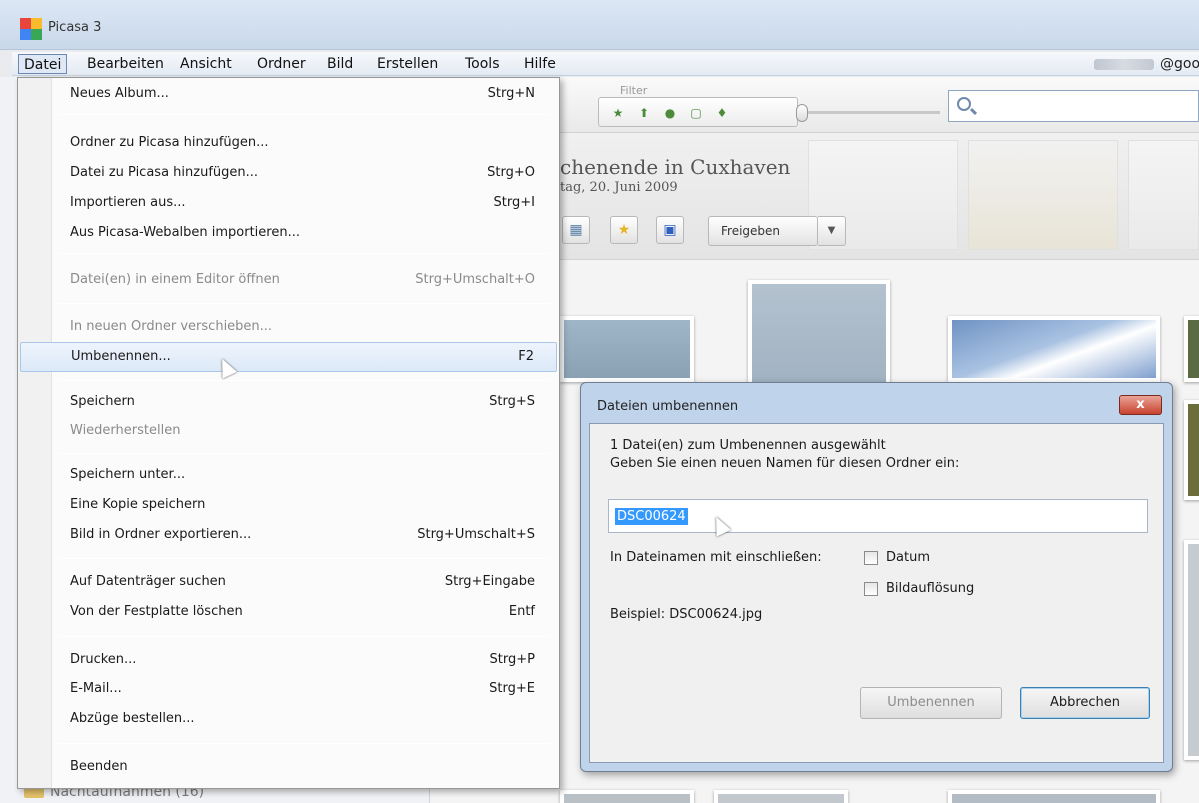  What do you see at coordinates (748, 445) in the screenshot?
I see `selection-count-text: 1 Datei(en) zum Umbenennen ausgewählt` at bounding box center [748, 445].